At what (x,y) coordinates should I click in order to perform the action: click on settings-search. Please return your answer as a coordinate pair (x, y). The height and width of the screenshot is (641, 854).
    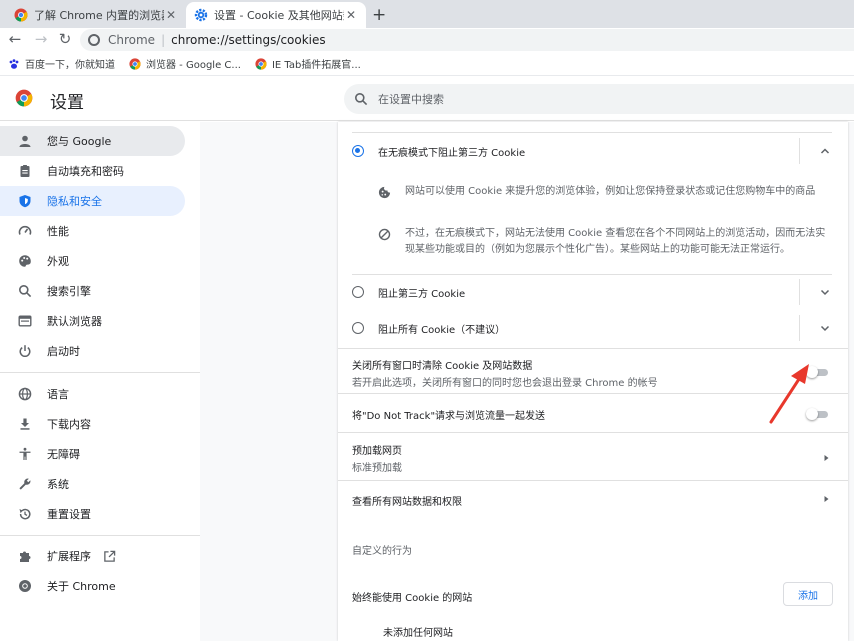
    Looking at the image, I should click on (599, 99).